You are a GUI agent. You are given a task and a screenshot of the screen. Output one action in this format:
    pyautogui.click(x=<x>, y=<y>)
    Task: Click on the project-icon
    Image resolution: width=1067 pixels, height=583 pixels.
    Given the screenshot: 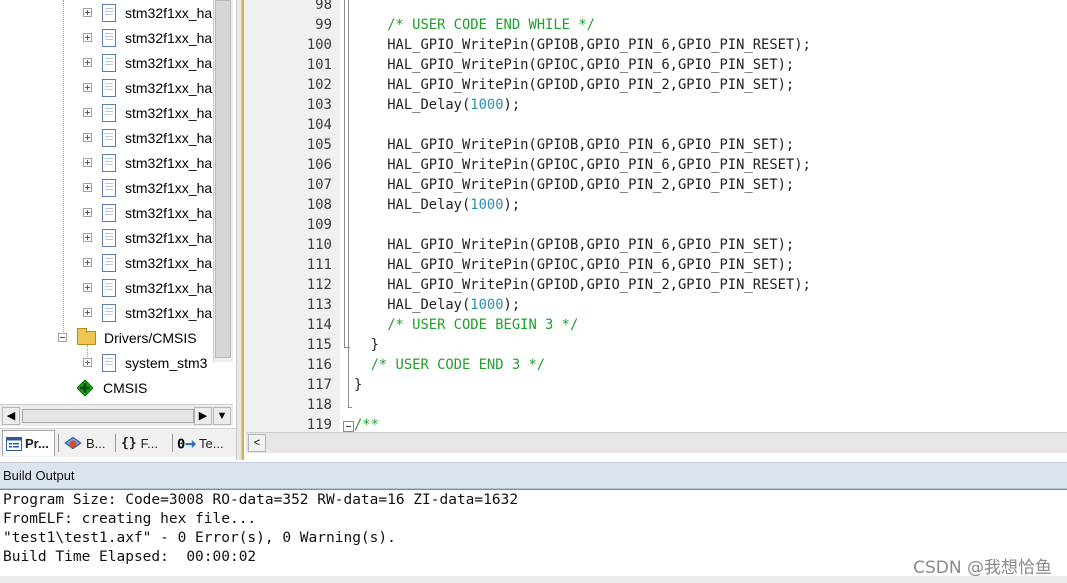 What is the action you would take?
    pyautogui.click(x=14, y=443)
    